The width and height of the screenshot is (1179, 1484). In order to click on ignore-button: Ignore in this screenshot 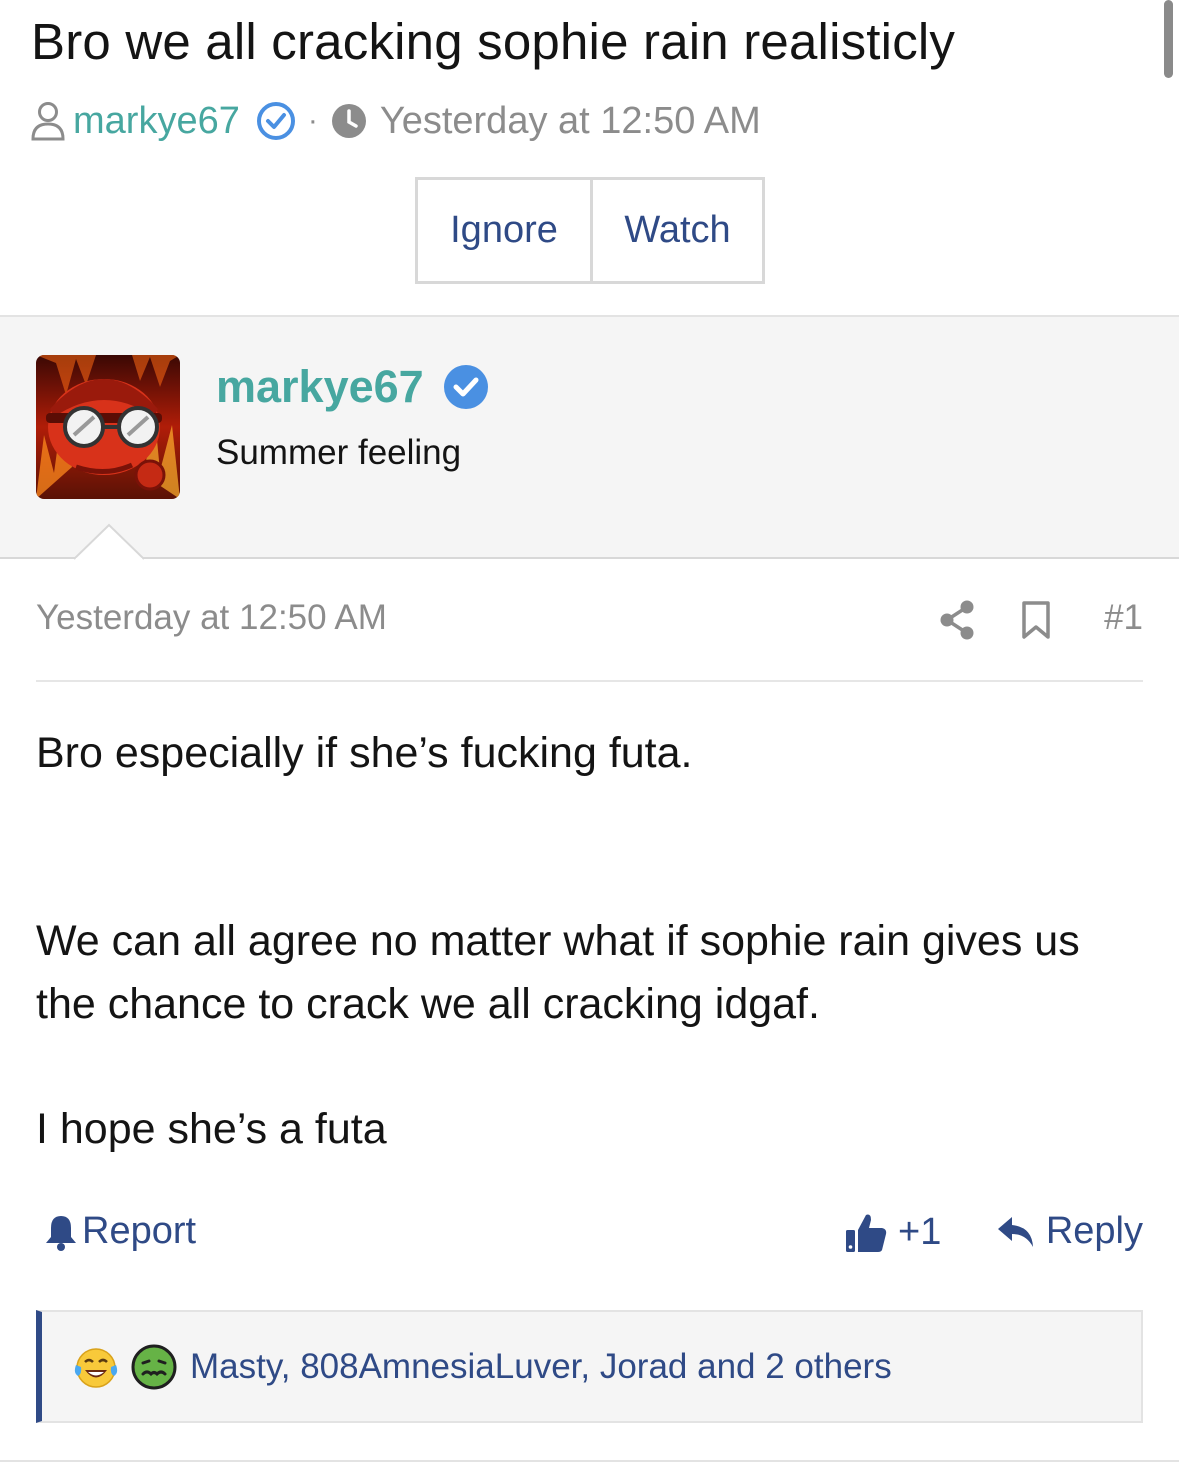, I will do `click(504, 230)`.